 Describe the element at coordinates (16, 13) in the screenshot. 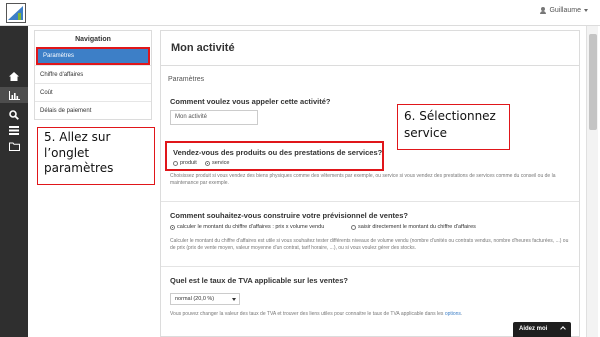

I see `app-logo` at that location.